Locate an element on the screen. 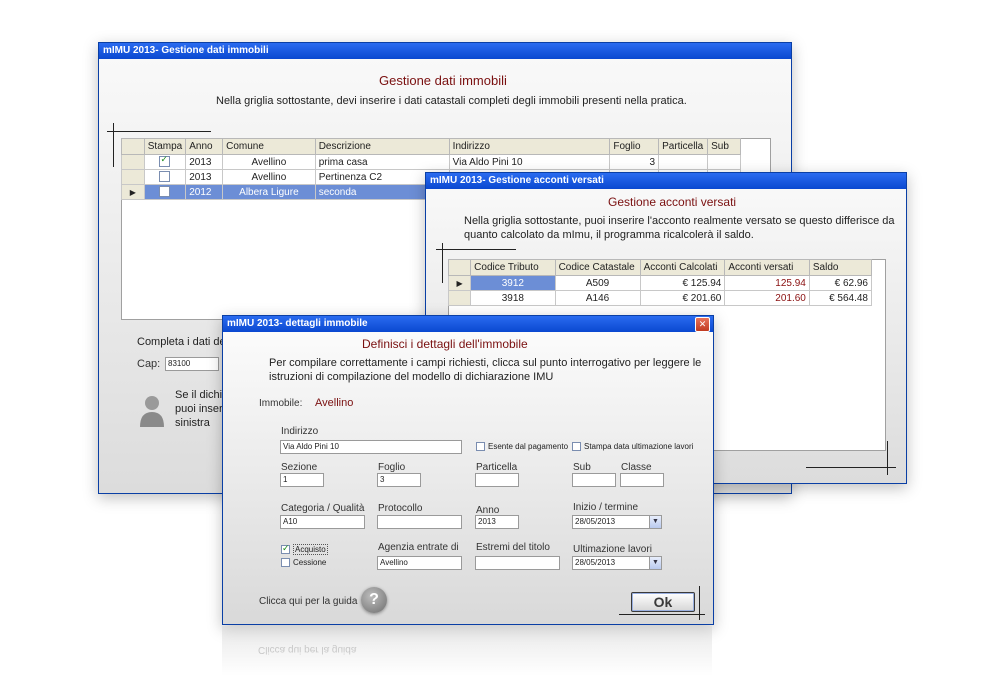  sub-cell is located at coordinates (724, 162).